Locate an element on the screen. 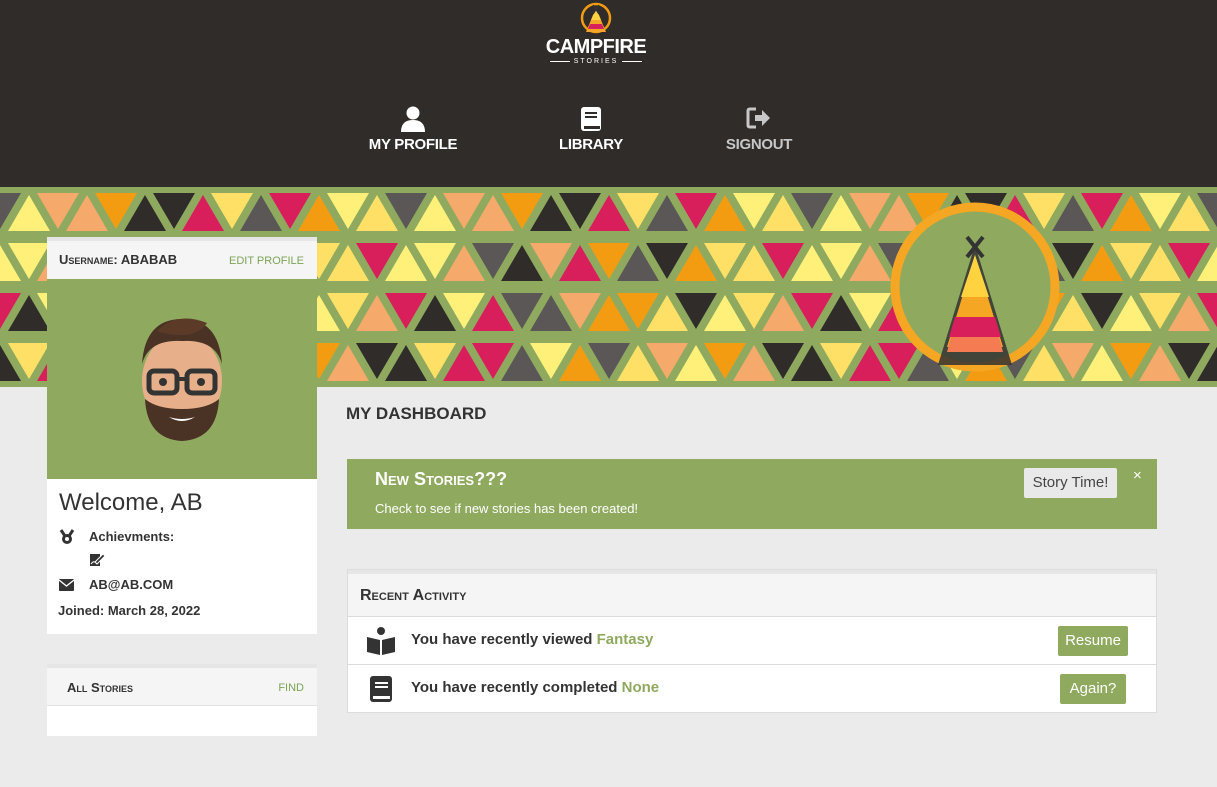  alert-title: New Stories??? is located at coordinates (441, 479).